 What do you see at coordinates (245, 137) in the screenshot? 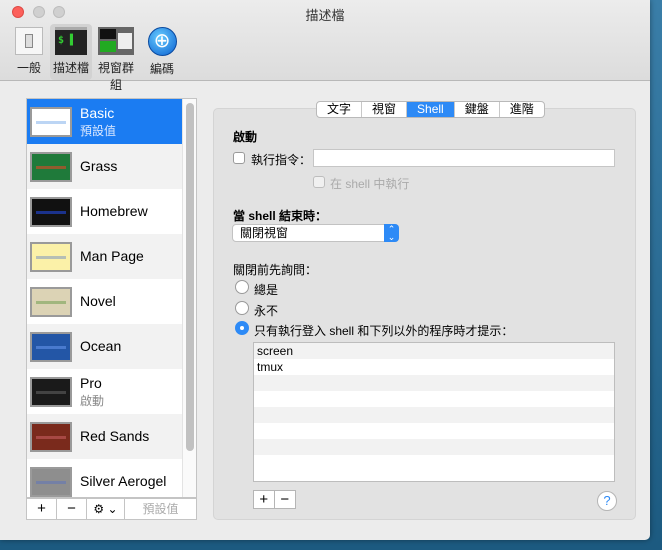
I see `startup-heading: 啟動` at bounding box center [245, 137].